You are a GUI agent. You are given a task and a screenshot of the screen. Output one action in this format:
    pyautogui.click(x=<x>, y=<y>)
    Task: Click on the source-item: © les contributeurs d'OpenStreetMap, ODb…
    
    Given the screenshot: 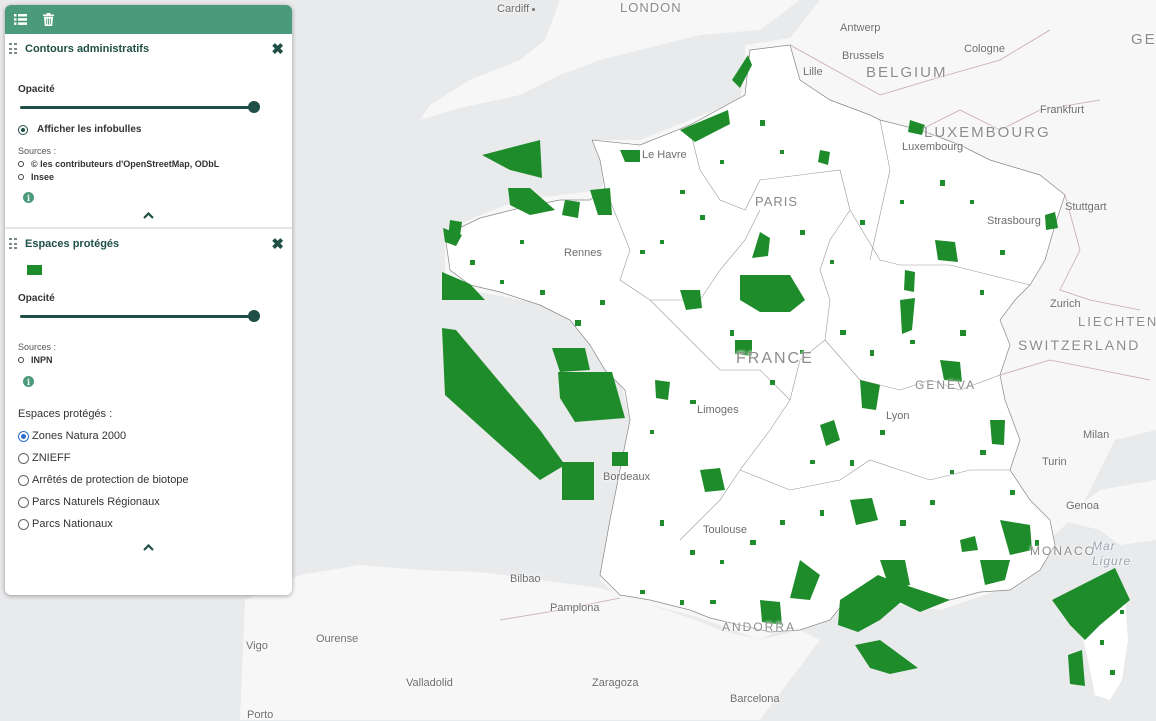 What is the action you would take?
    pyautogui.click(x=155, y=164)
    